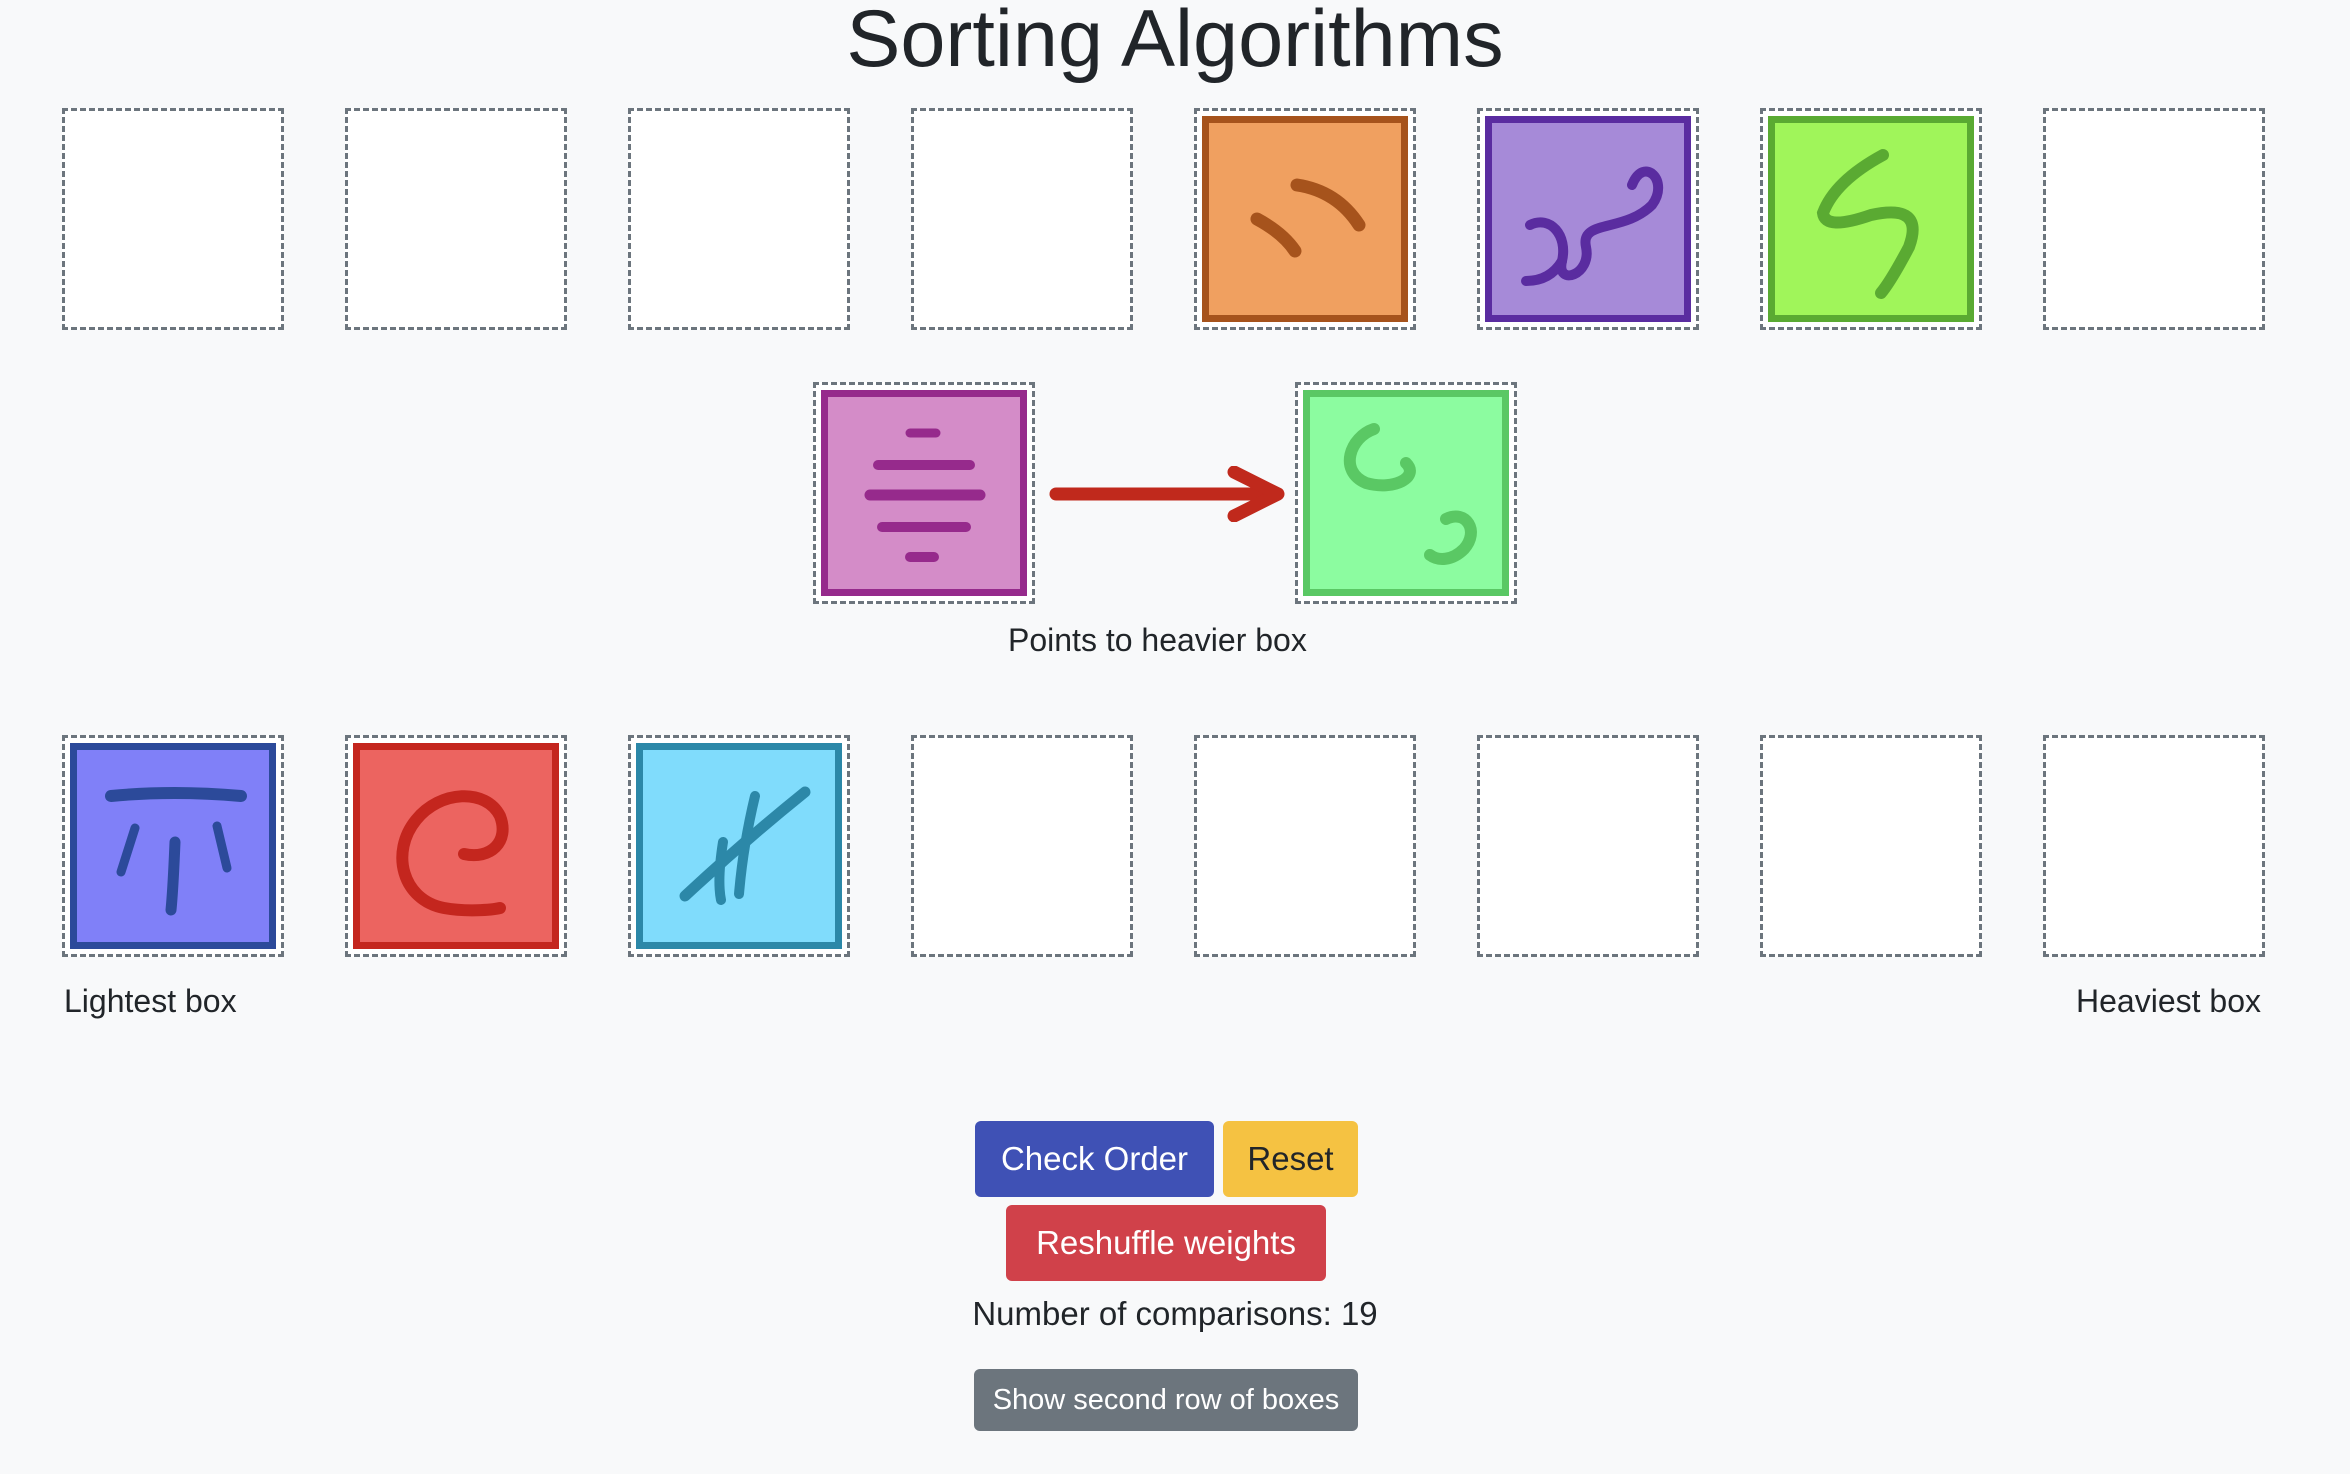 The height and width of the screenshot is (1474, 2350). I want to click on purple-box, so click(1588, 219).